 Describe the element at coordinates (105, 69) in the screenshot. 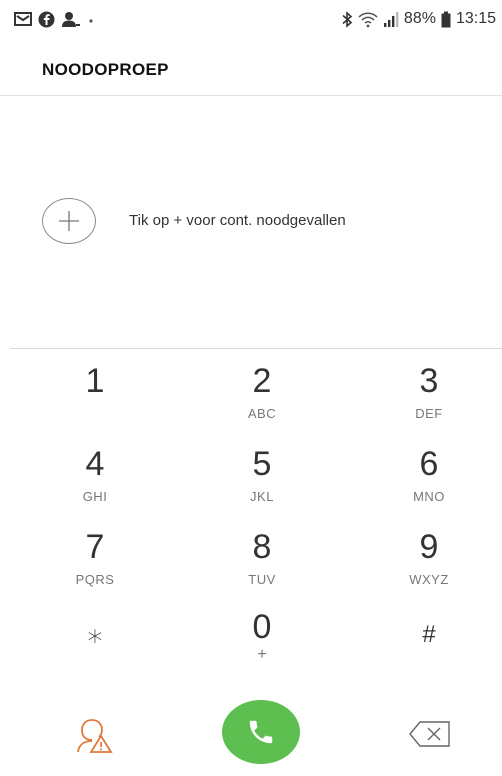

I see `page-title: NOODOPROEP` at that location.